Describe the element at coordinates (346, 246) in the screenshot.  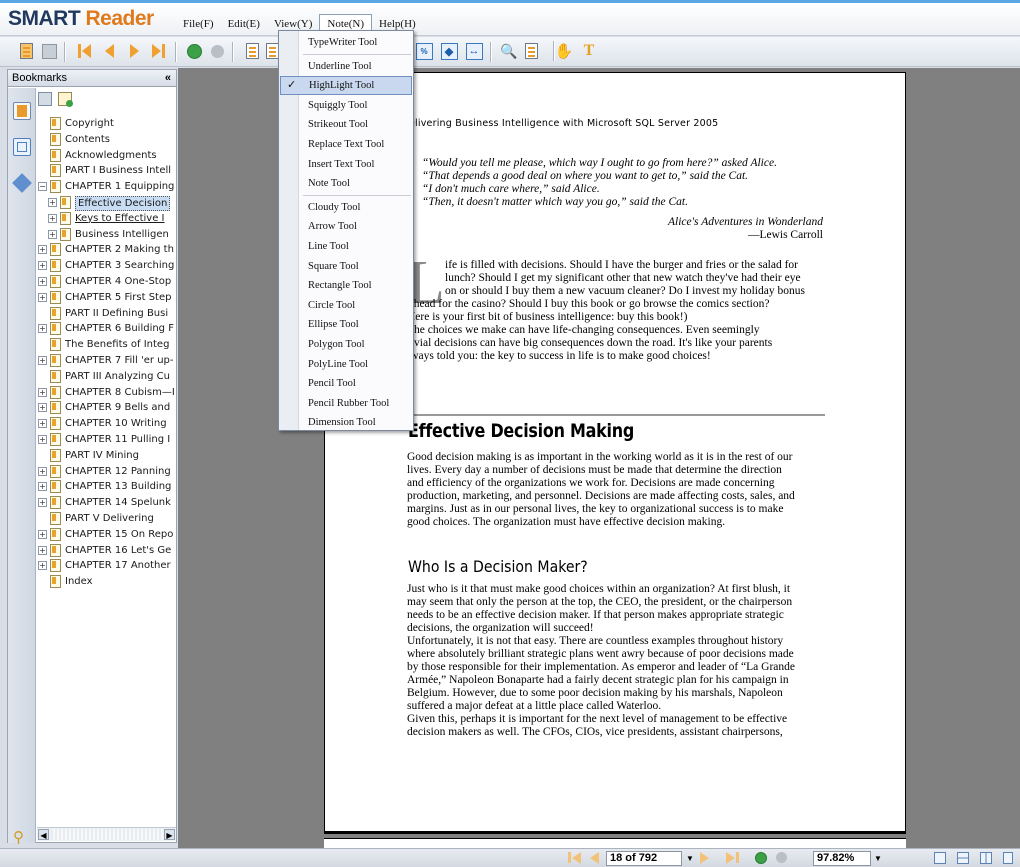
I see `note-menu-item: Line Tool` at that location.